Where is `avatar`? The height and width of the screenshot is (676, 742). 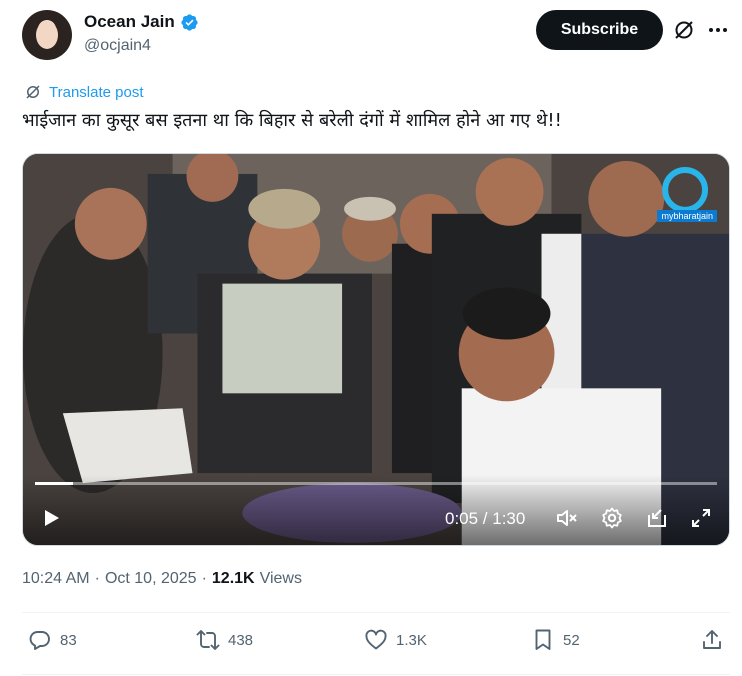
avatar is located at coordinates (47, 35).